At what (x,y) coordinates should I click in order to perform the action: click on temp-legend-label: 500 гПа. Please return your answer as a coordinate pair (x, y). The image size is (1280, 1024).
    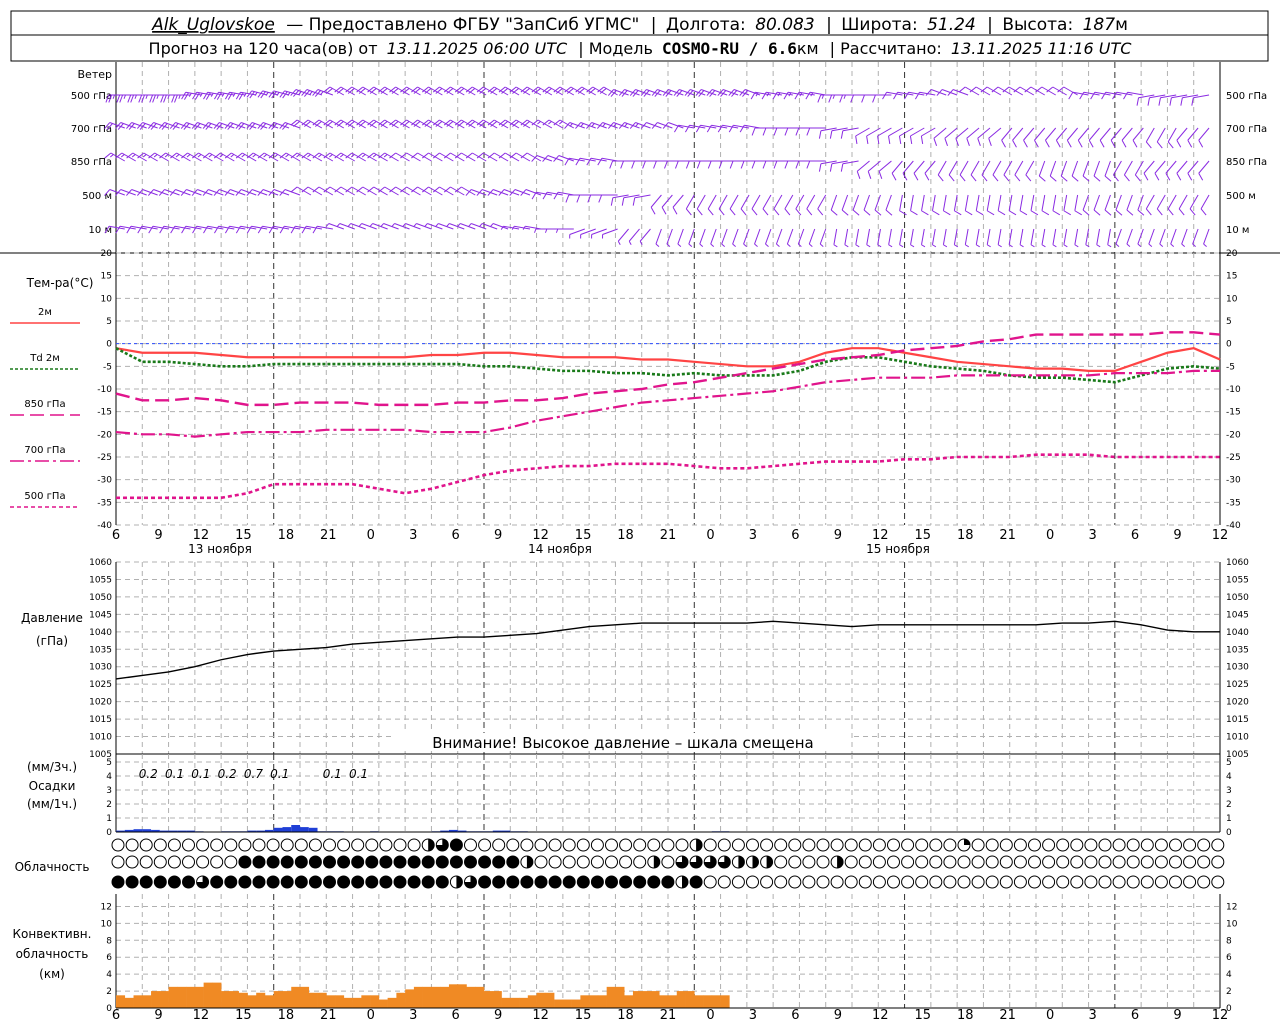
    Looking at the image, I should click on (44, 496).